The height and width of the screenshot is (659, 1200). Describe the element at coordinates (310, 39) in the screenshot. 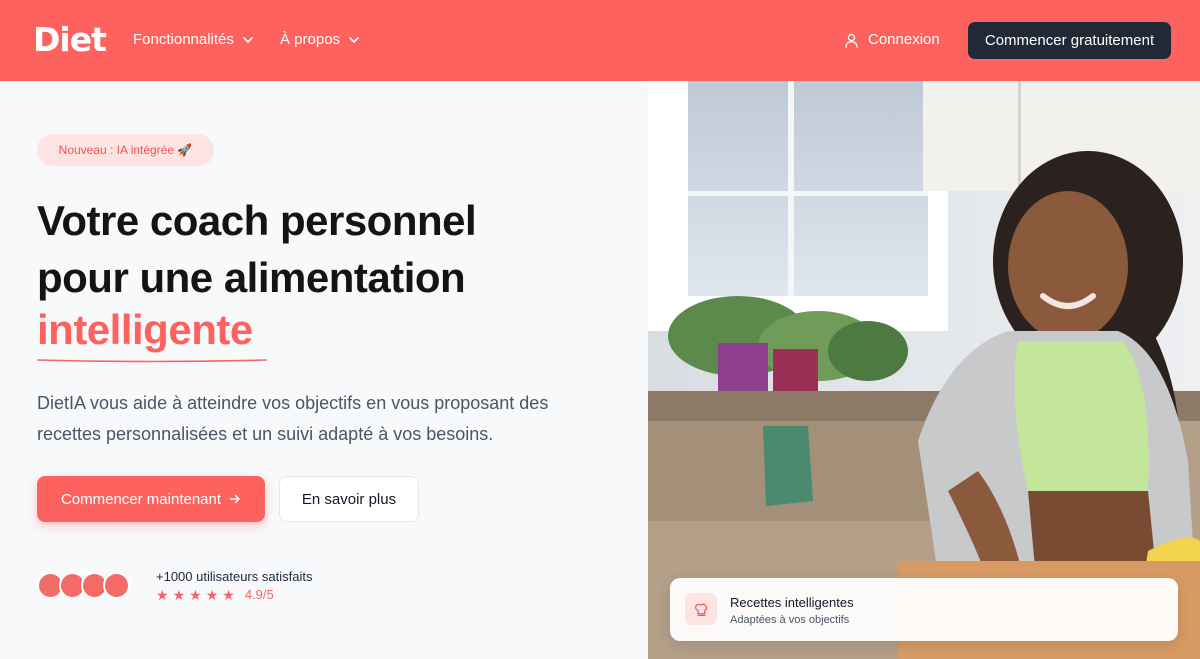

I see `nav-about-label: À propos` at that location.